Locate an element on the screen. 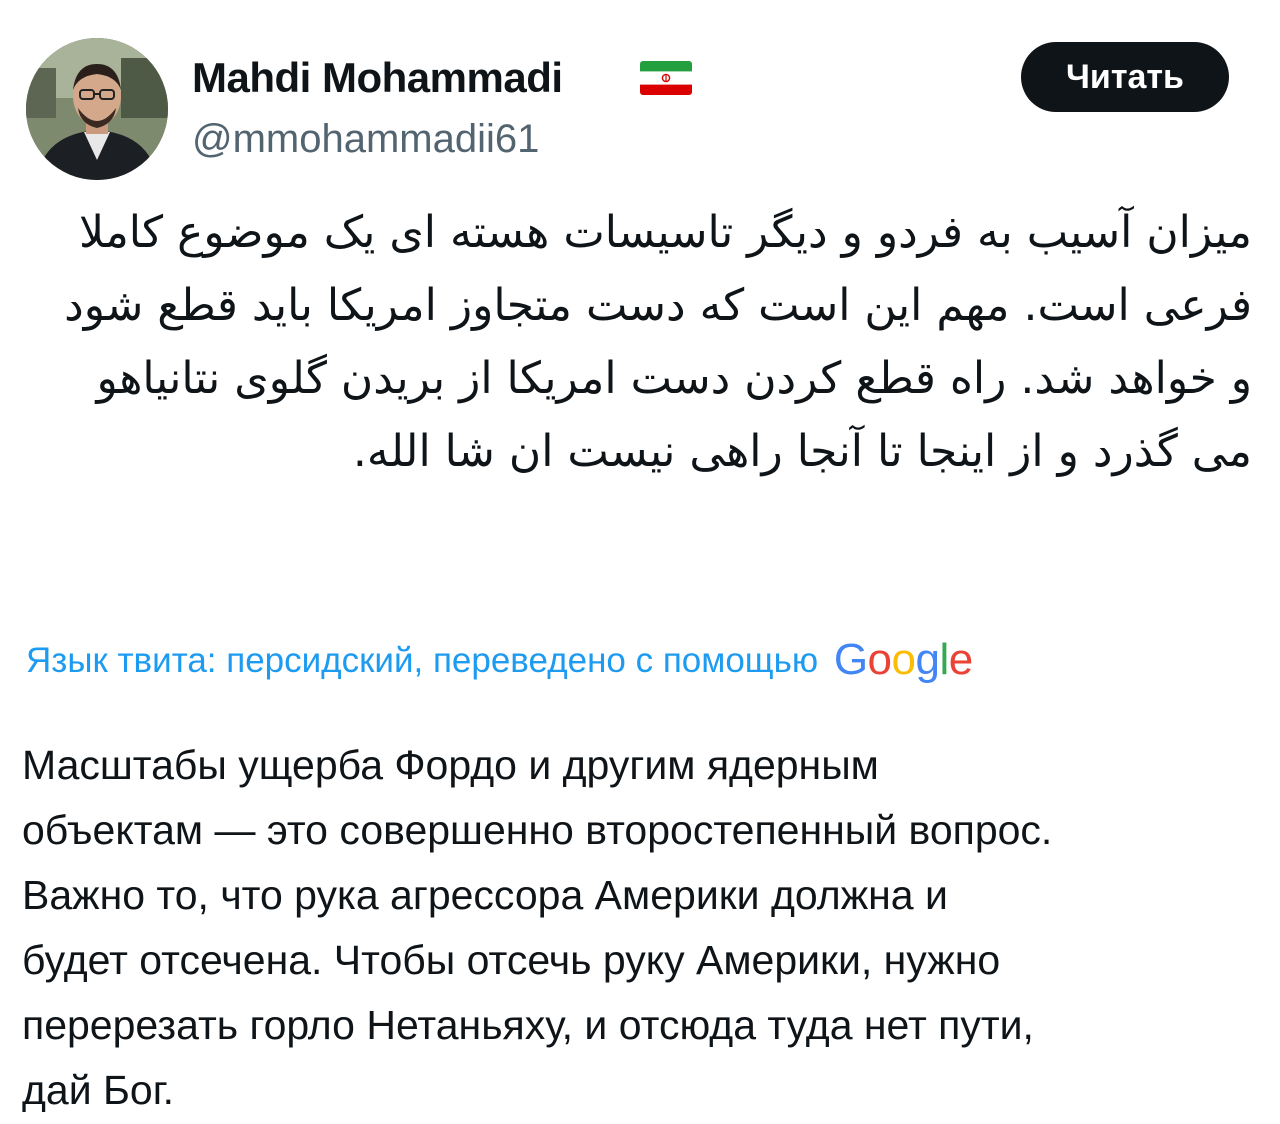  avatar-photo-icon is located at coordinates (97, 109).